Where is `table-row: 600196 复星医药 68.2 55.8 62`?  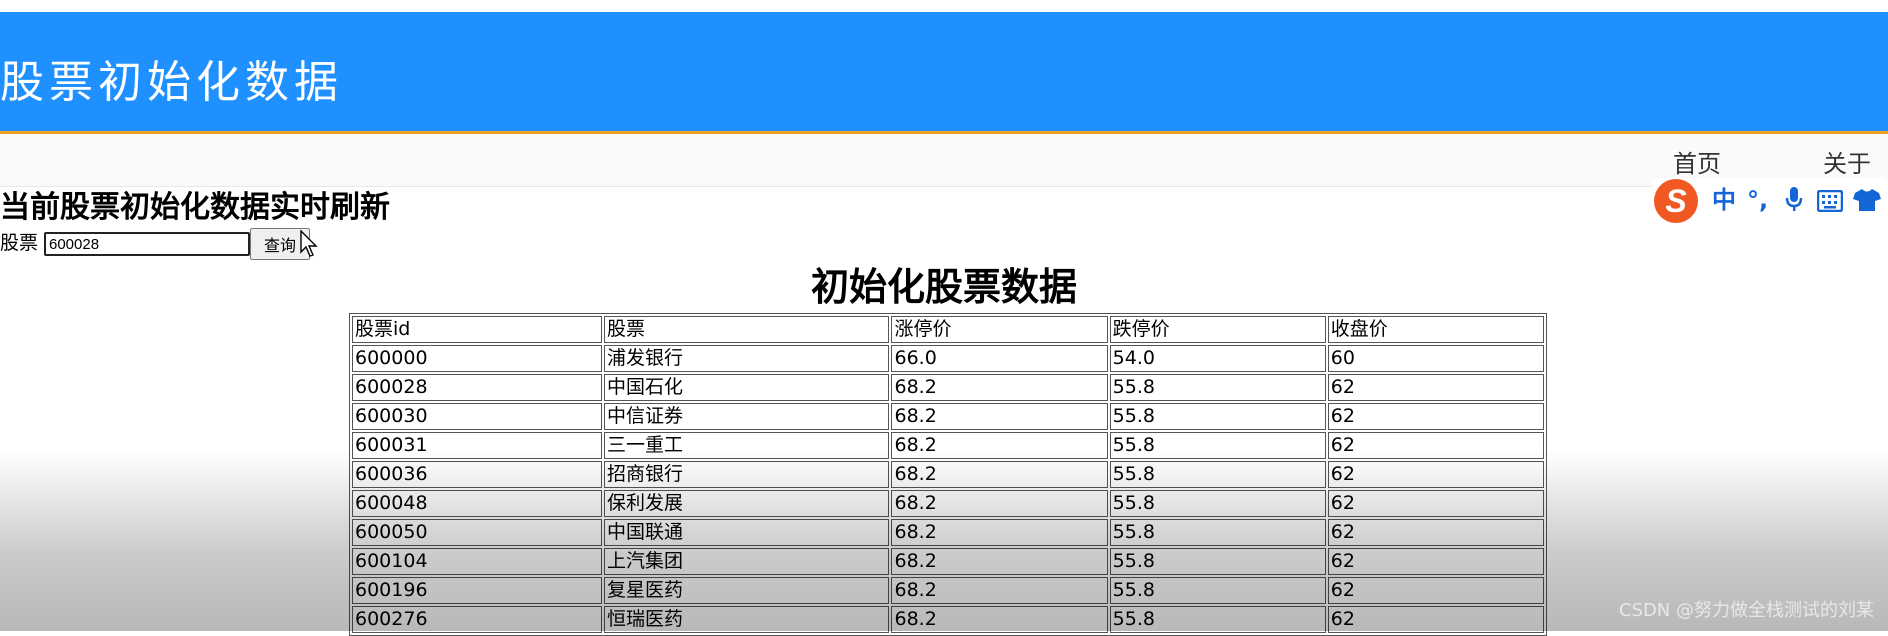 table-row: 600196 复星医药 68.2 55.8 62 is located at coordinates (948, 590).